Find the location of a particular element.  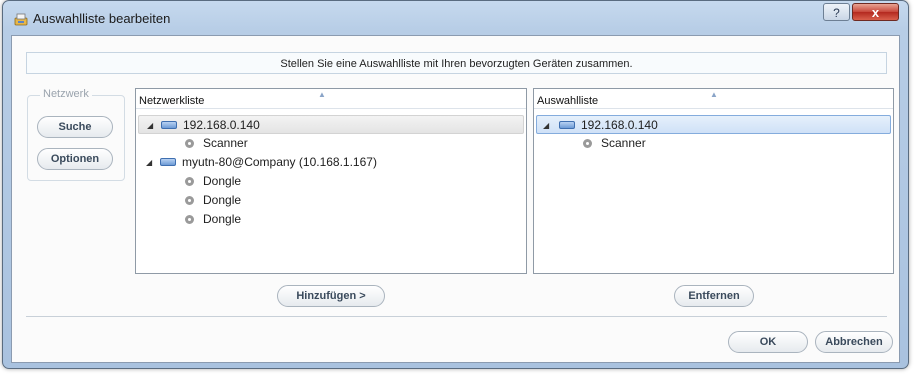

list-item-label: myutn-80@Company (10.168.1.167) is located at coordinates (279, 162).